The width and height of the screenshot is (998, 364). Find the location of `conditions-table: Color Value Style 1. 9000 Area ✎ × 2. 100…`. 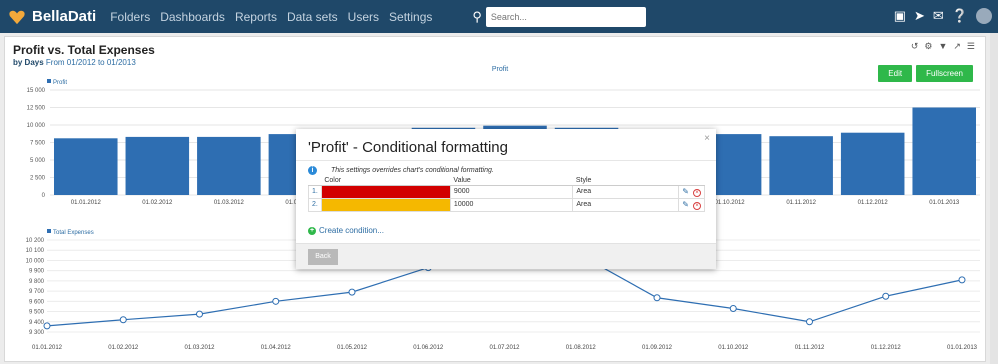

conditions-table: Color Value Style 1. 9000 Area ✎ × 2. 100… is located at coordinates (506, 194).